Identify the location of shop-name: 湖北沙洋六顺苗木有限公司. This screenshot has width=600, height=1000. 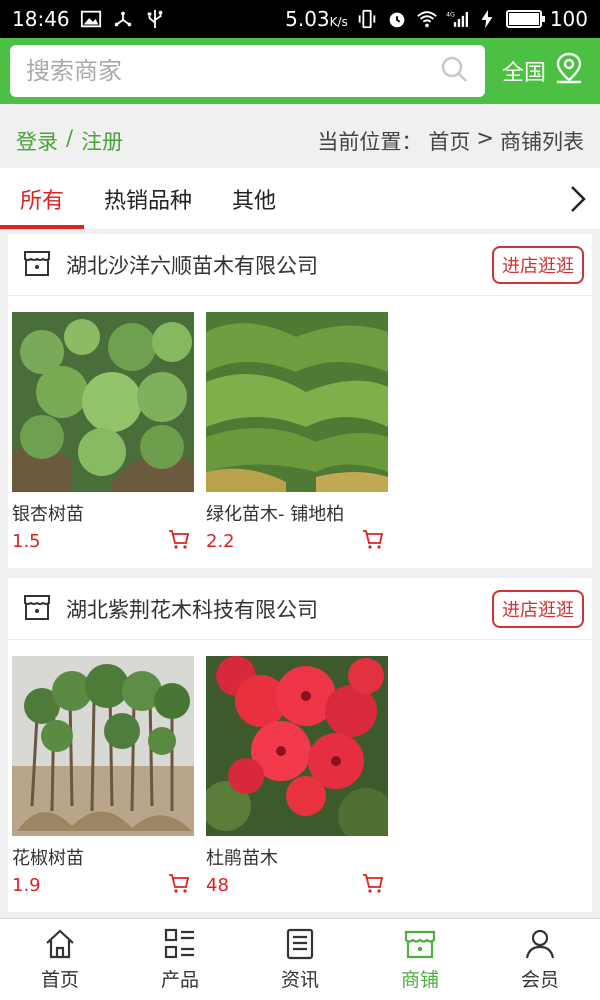
(192, 265).